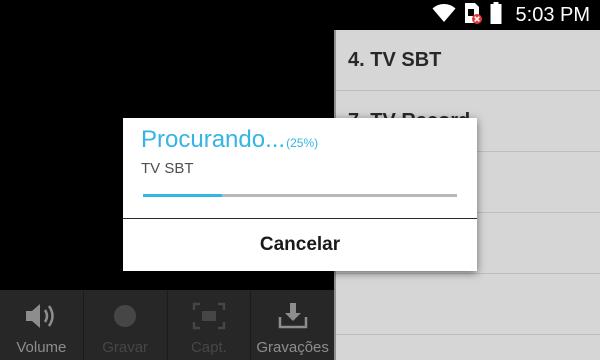 The height and width of the screenshot is (360, 600). I want to click on sim-error-icon, so click(473, 15).